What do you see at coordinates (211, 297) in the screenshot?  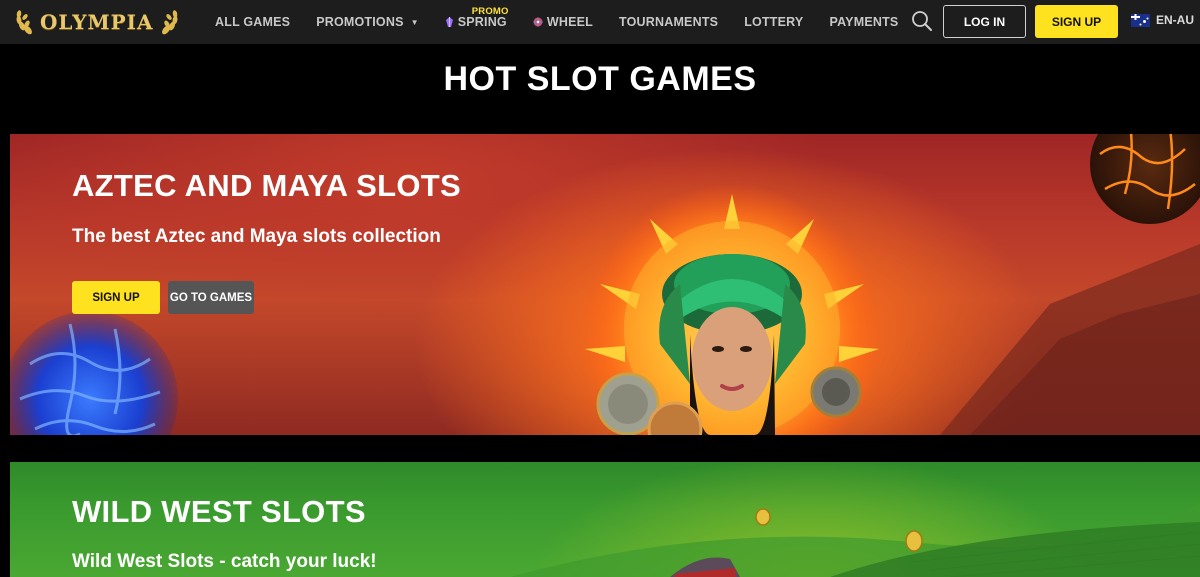 I see `go-to-games-button: GO TO GAMES` at bounding box center [211, 297].